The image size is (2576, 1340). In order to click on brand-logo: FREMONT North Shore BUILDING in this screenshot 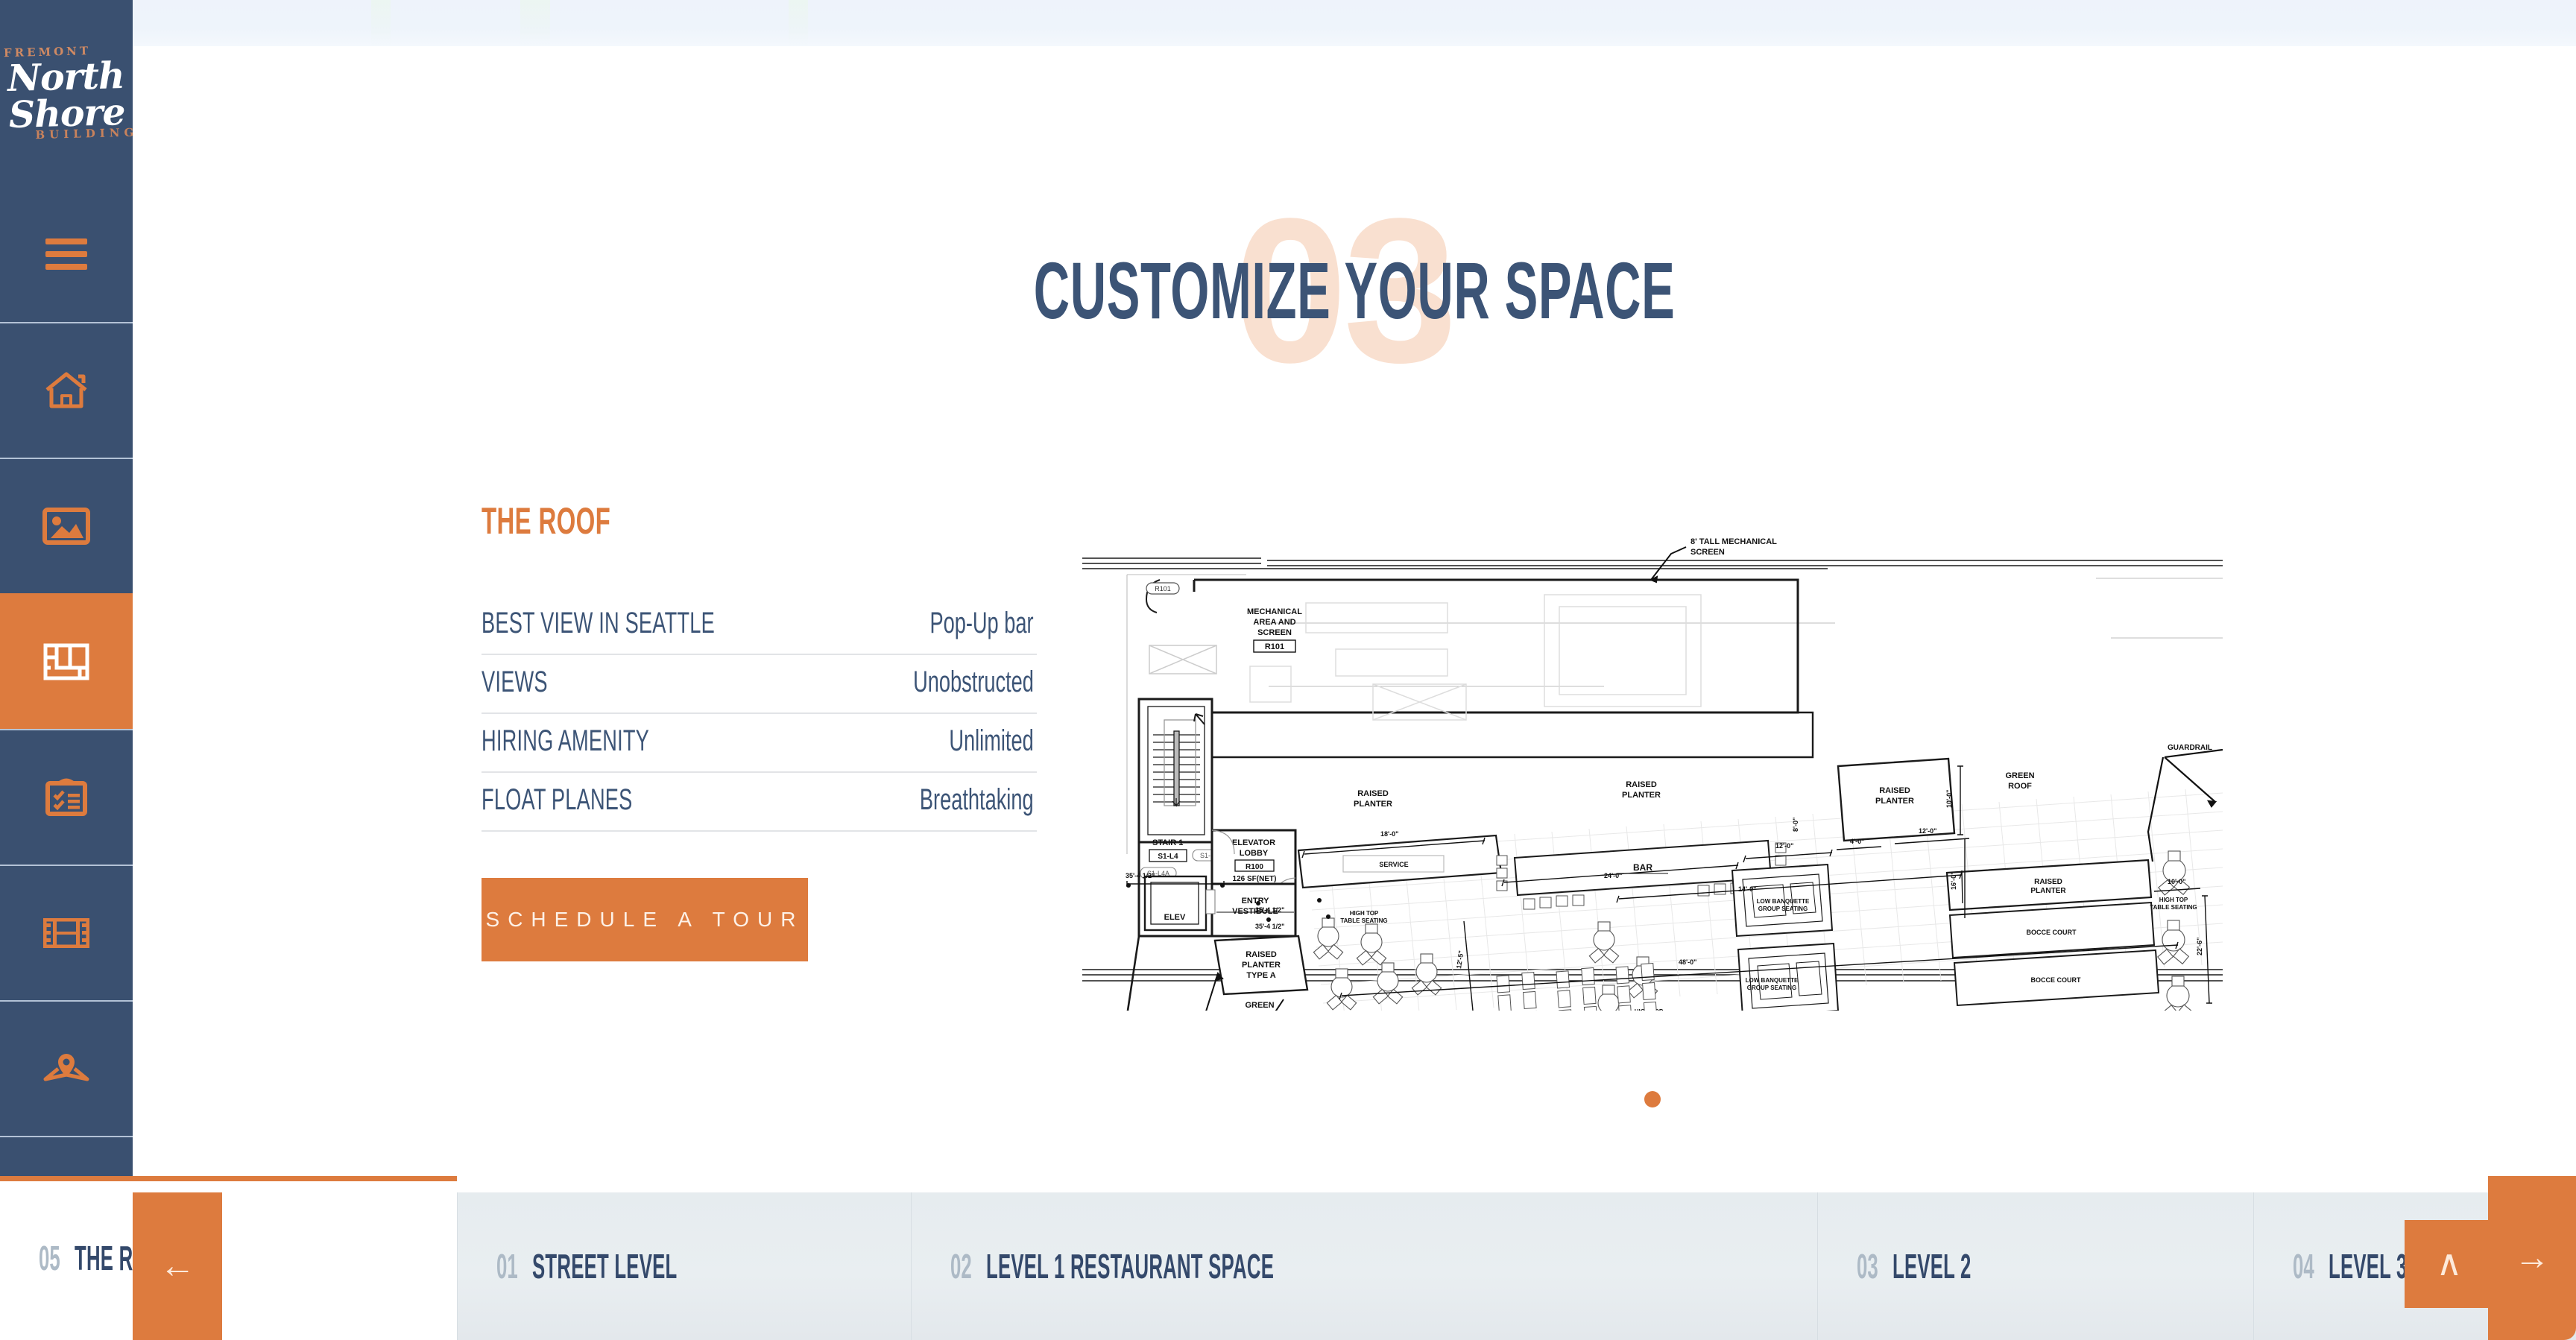, I will do `click(69, 93)`.